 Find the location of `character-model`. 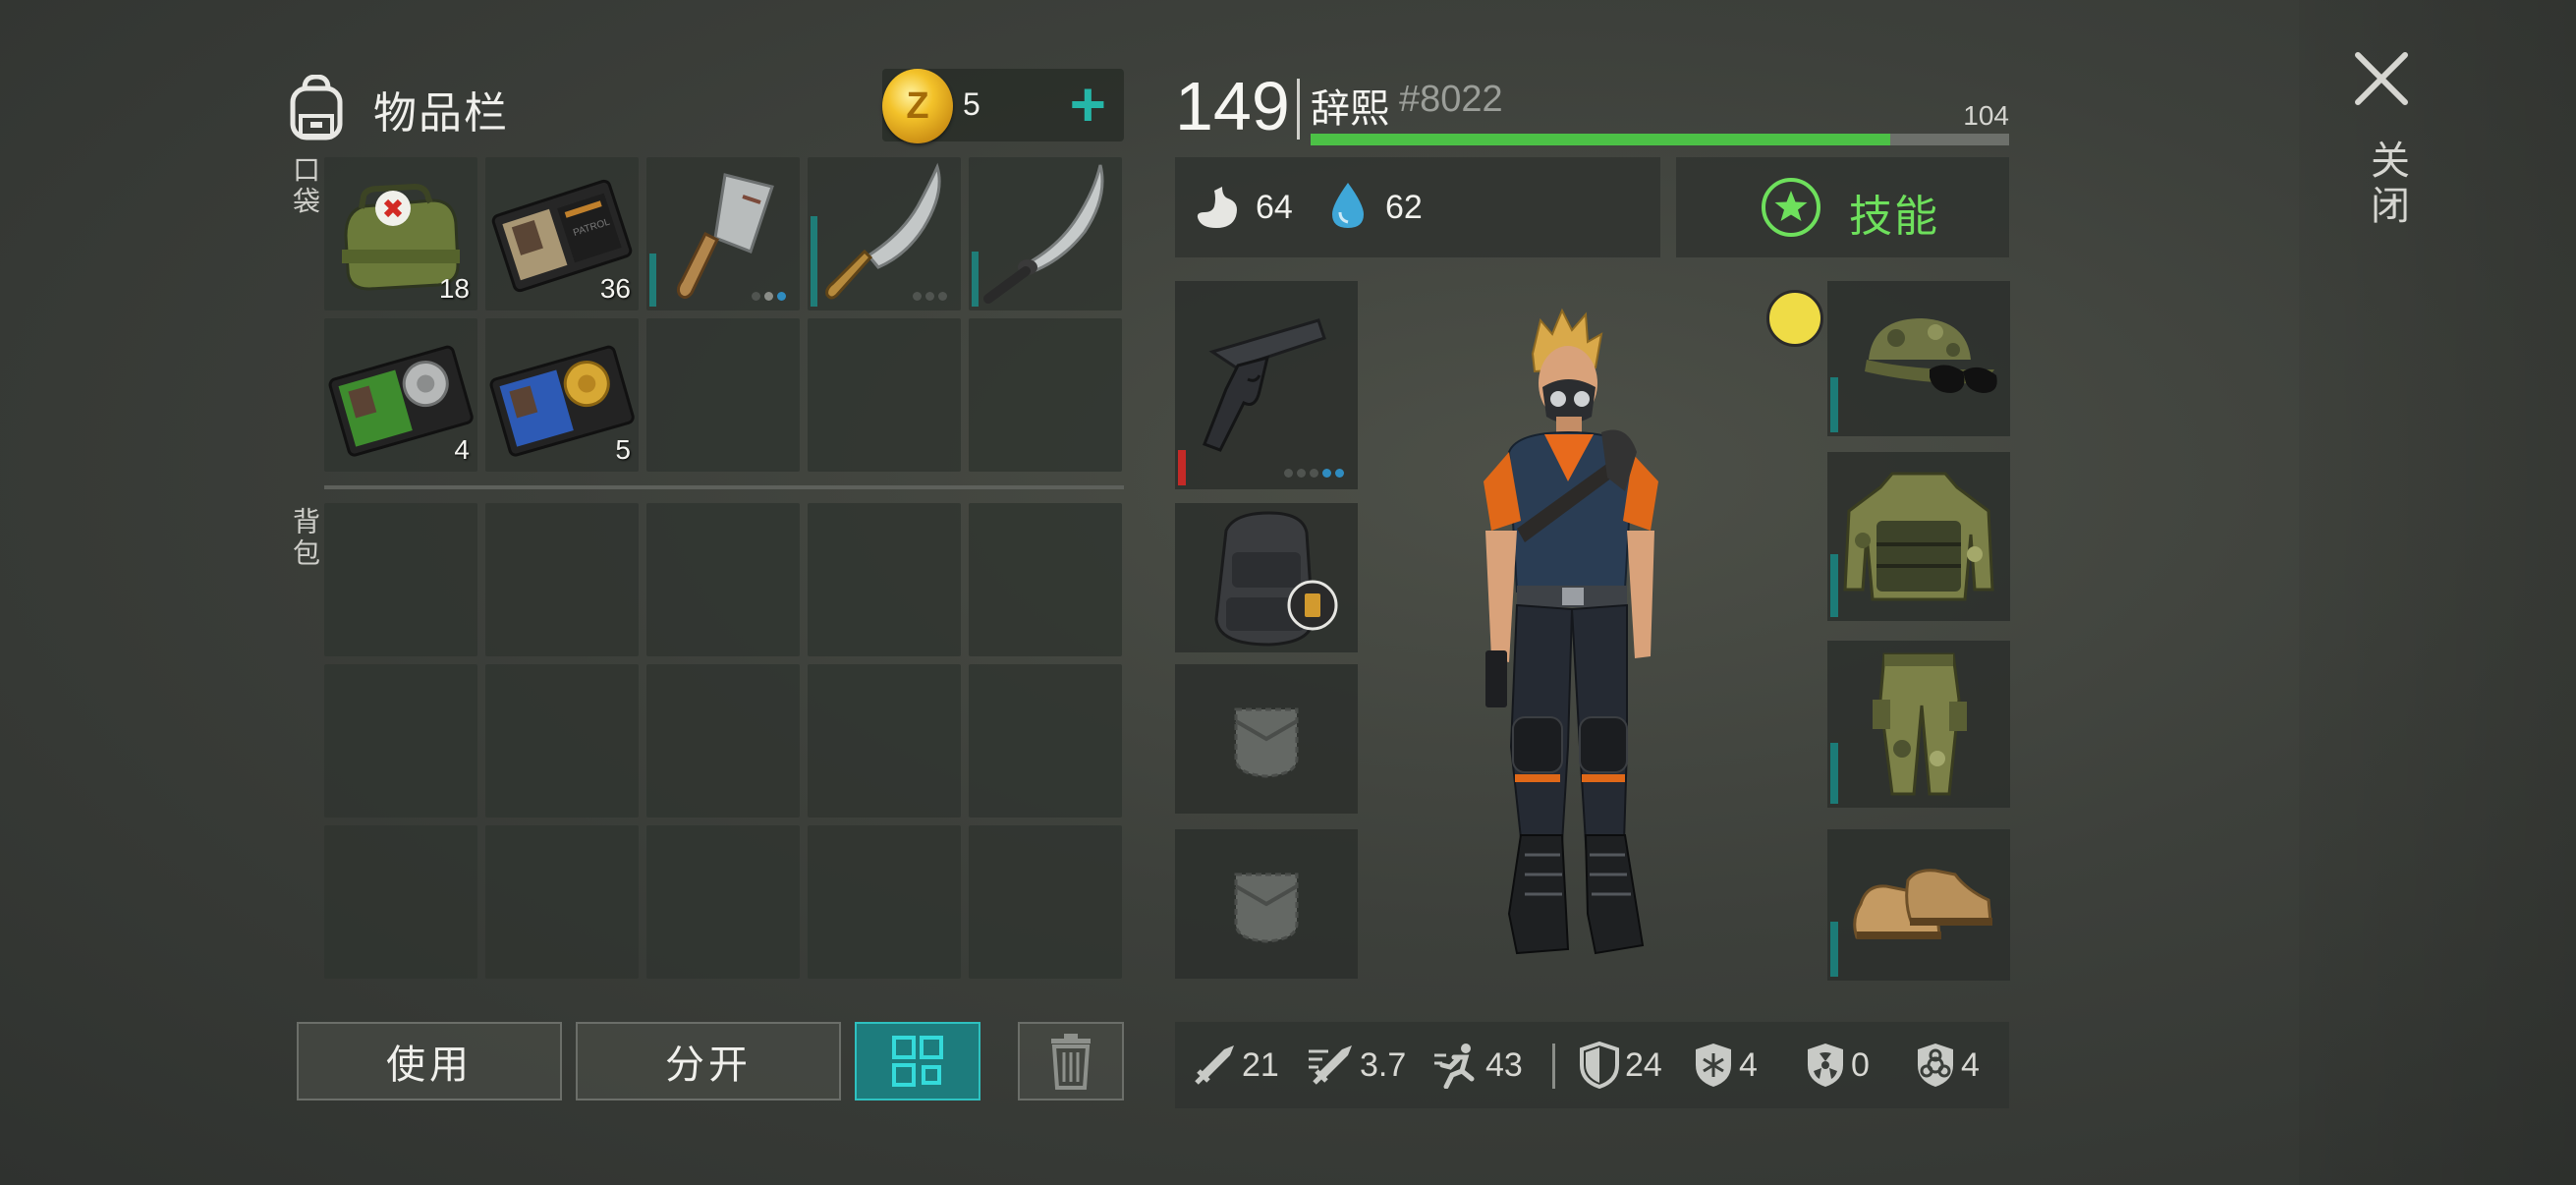

character-model is located at coordinates (1571, 631).